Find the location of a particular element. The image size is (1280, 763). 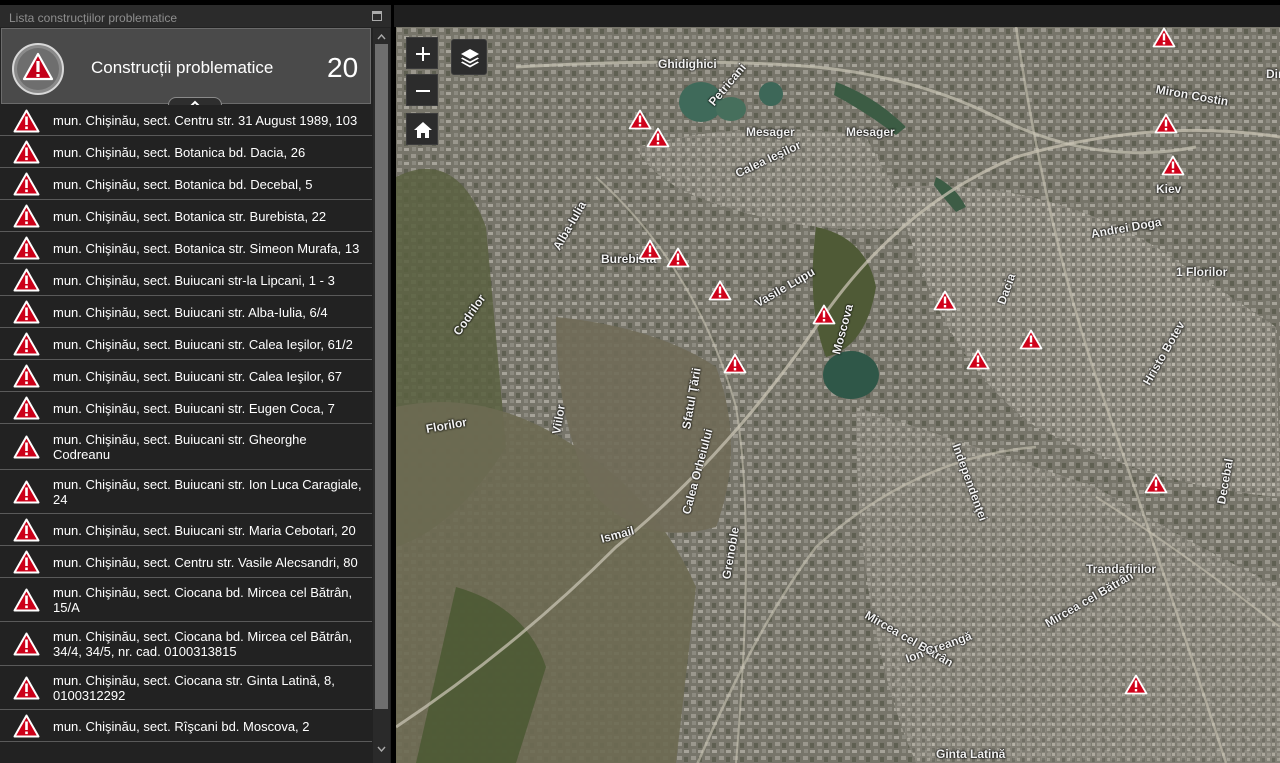

plus-icon is located at coordinates (423, 54).